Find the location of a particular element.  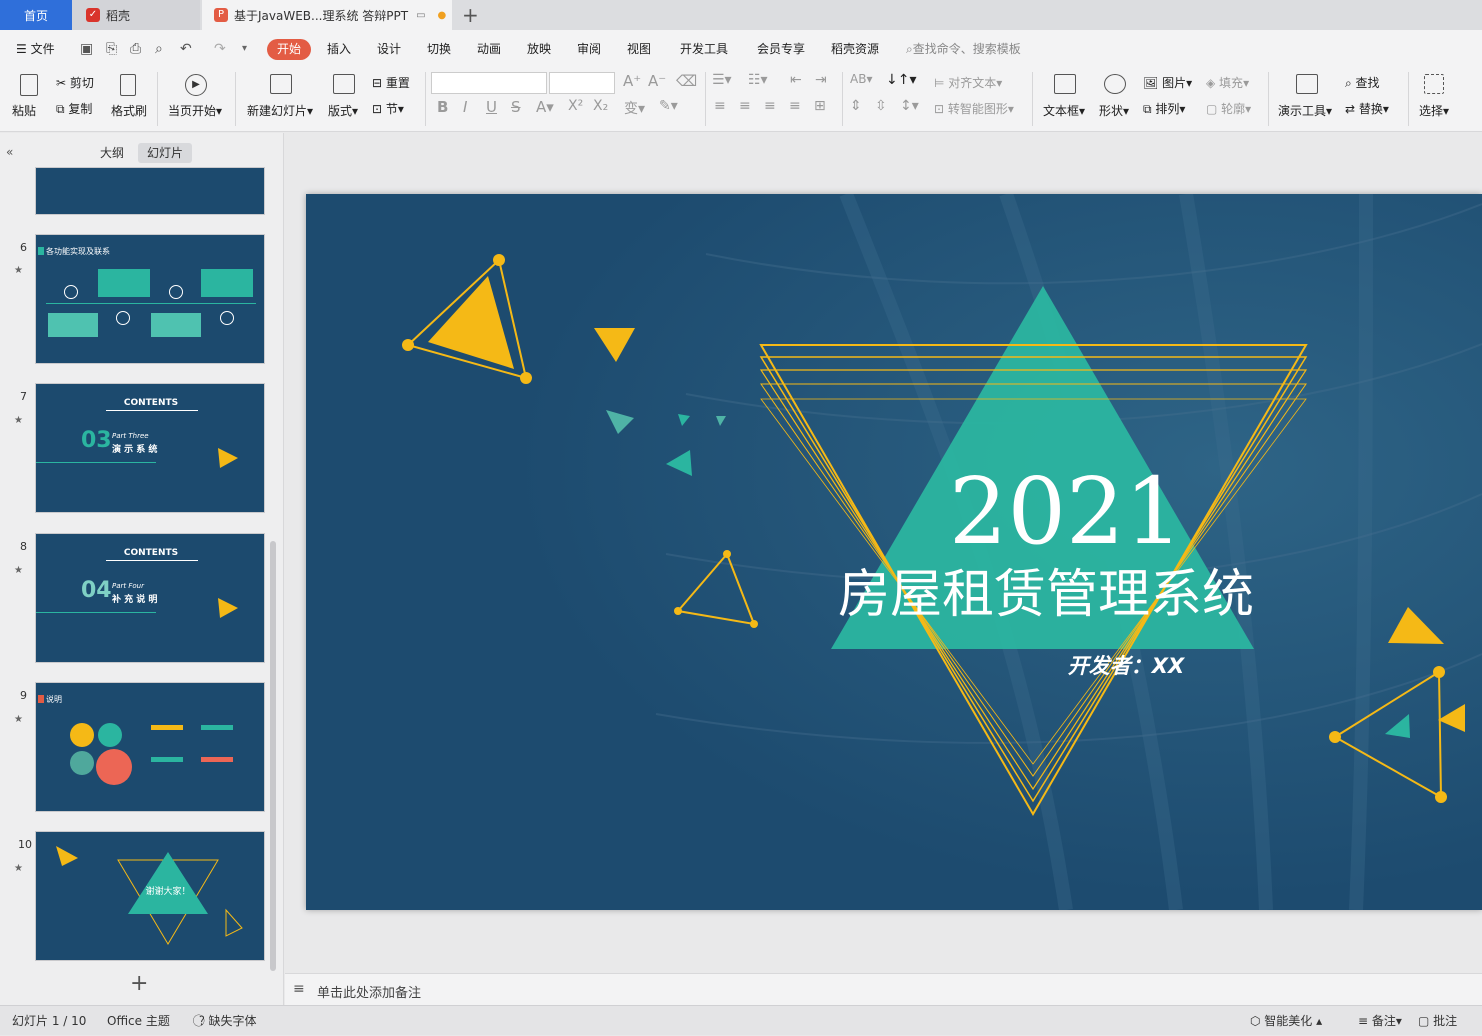

tab-slideshow: 放映 is located at coordinates (539, 49).